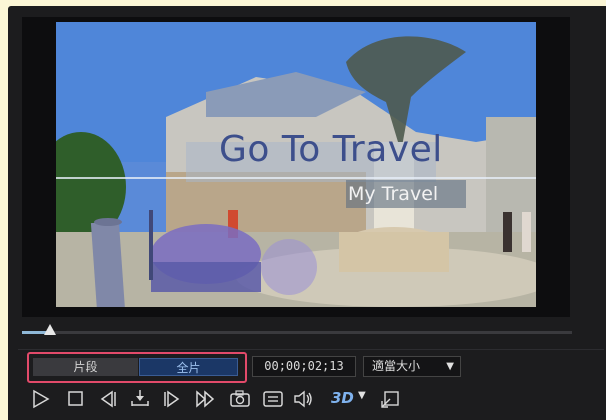  I want to click on timecode-display: 00;00;02;13, so click(304, 366).